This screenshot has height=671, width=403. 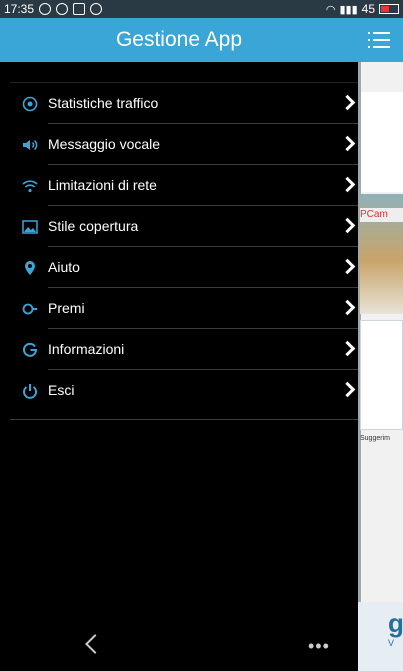 I want to click on divider, so click(x=184, y=419).